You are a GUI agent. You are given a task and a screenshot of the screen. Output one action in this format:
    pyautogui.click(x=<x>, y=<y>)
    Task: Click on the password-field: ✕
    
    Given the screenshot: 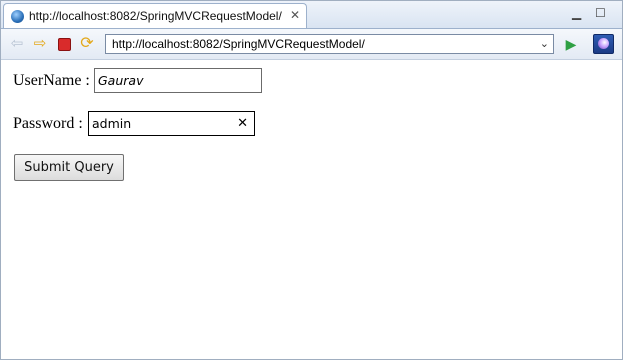 What is the action you would take?
    pyautogui.click(x=171, y=123)
    